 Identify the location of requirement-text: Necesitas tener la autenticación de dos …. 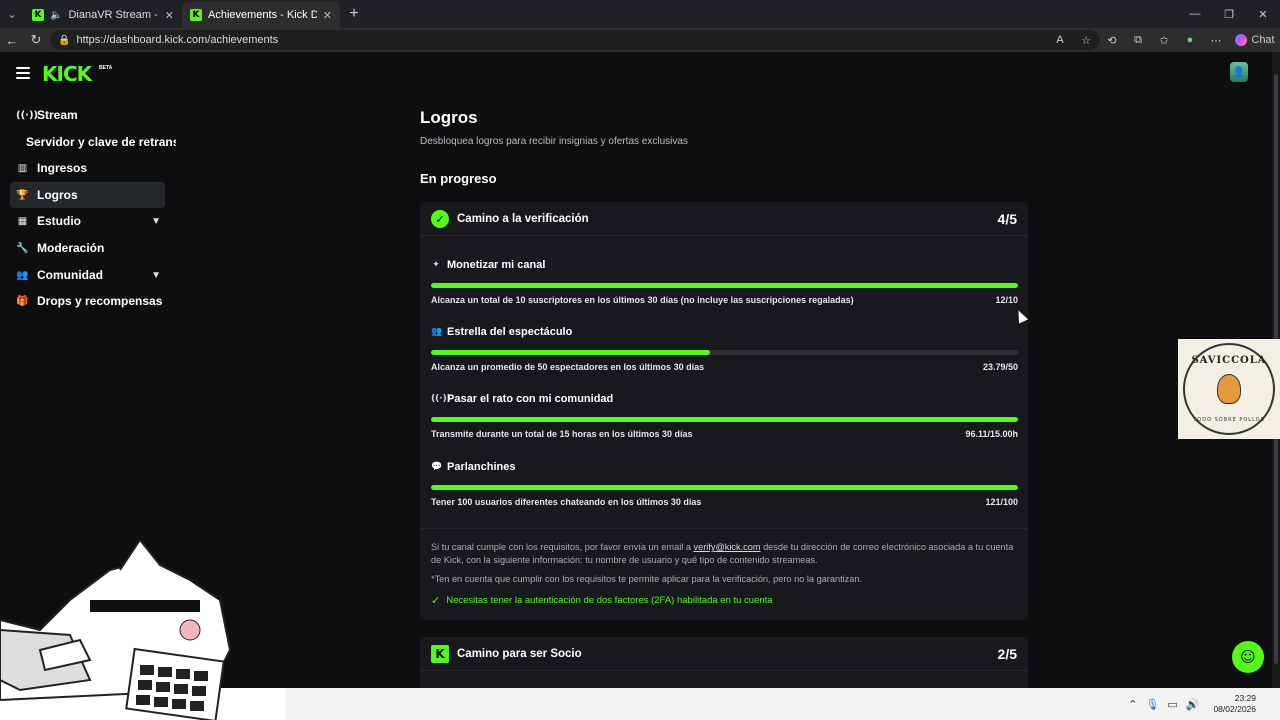
(609, 600).